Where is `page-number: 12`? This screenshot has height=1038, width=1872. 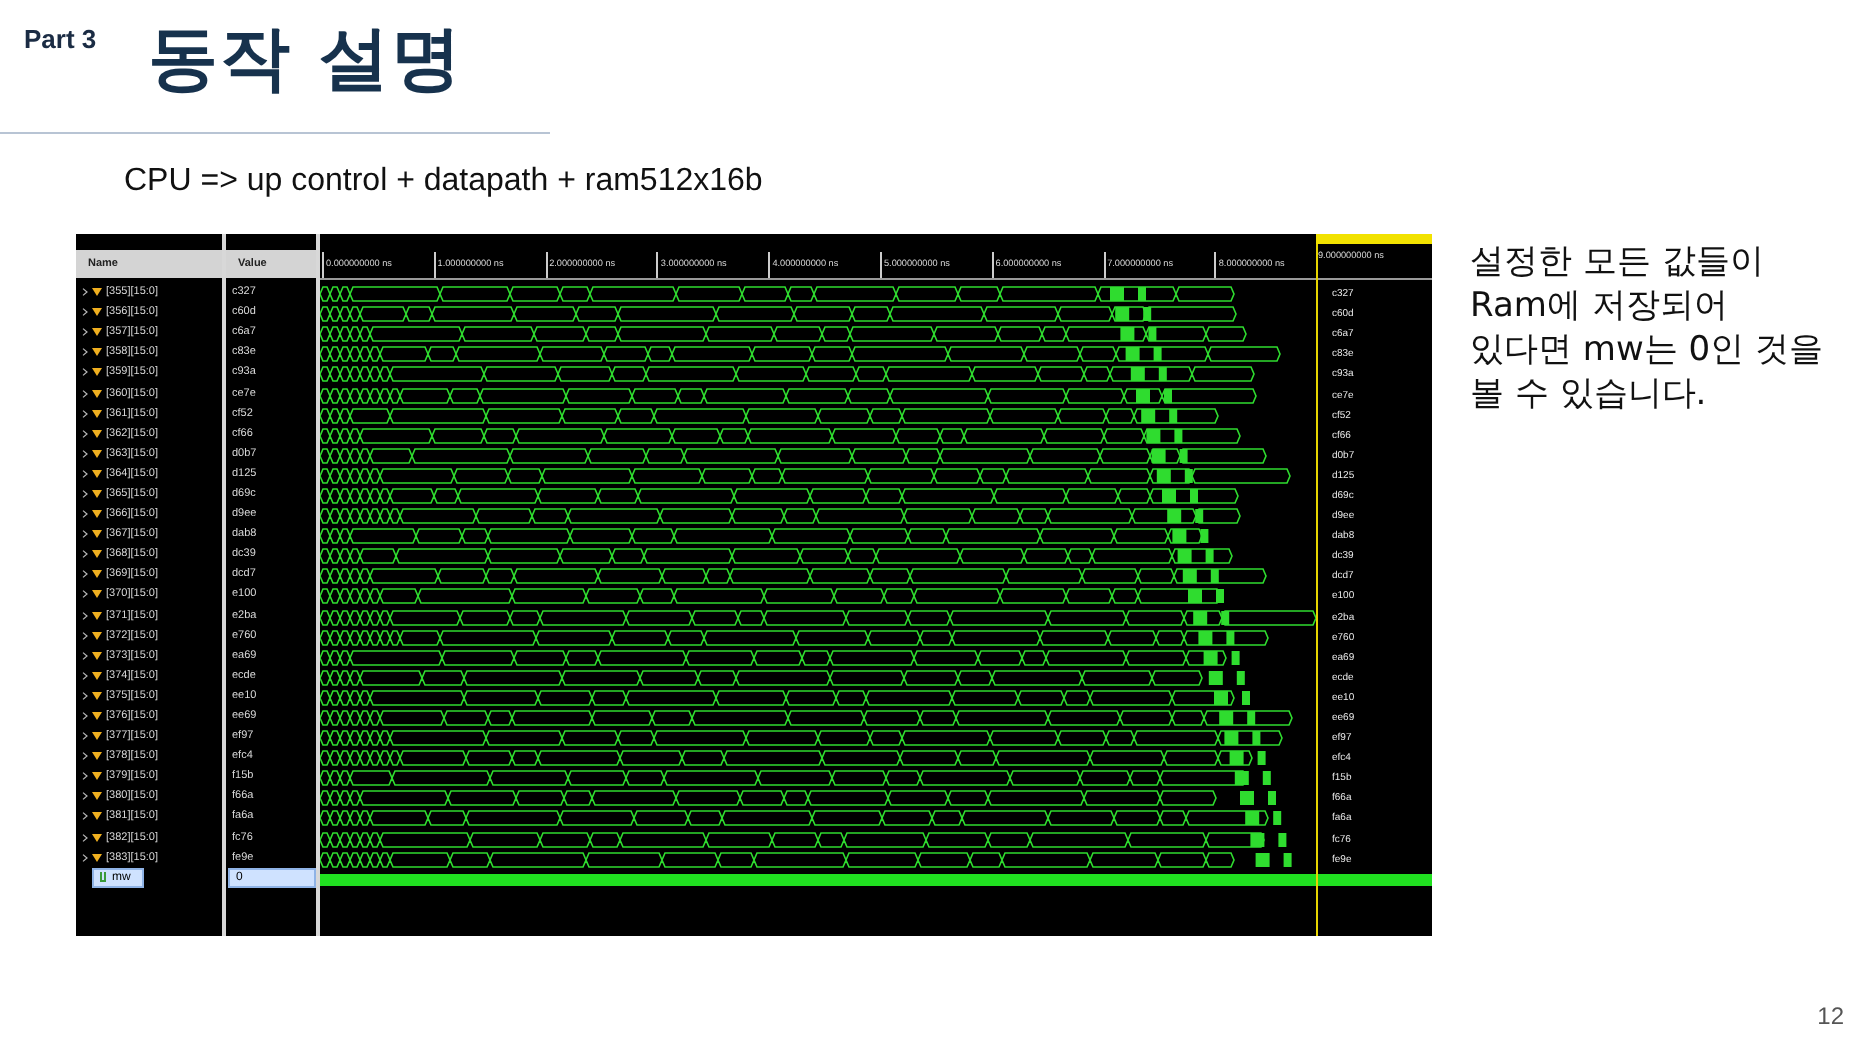 page-number: 12 is located at coordinates (1830, 1016).